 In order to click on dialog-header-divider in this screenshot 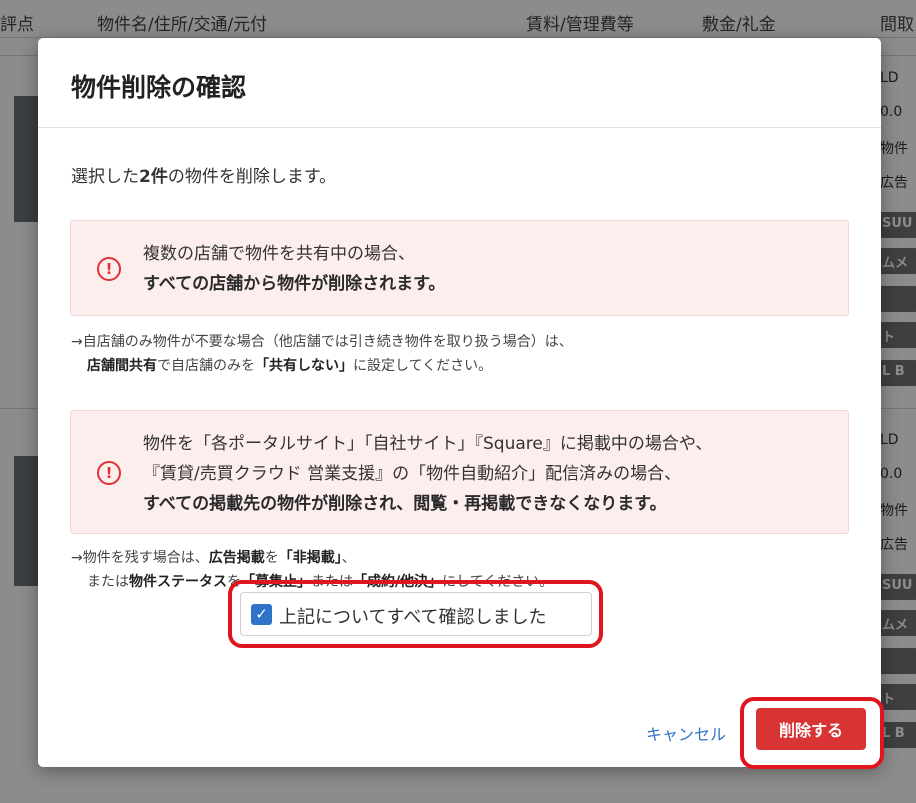, I will do `click(459, 127)`.